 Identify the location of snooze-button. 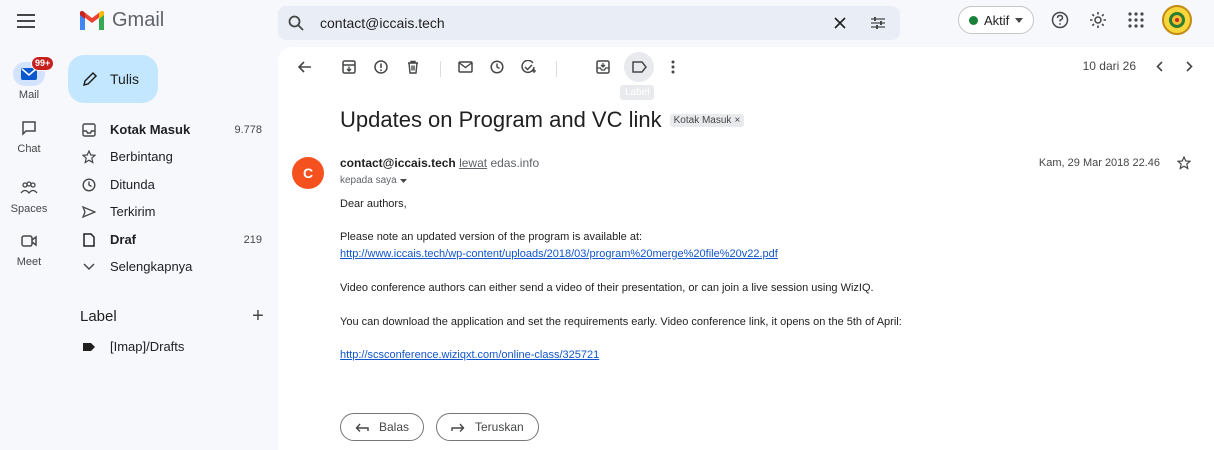
(497, 67).